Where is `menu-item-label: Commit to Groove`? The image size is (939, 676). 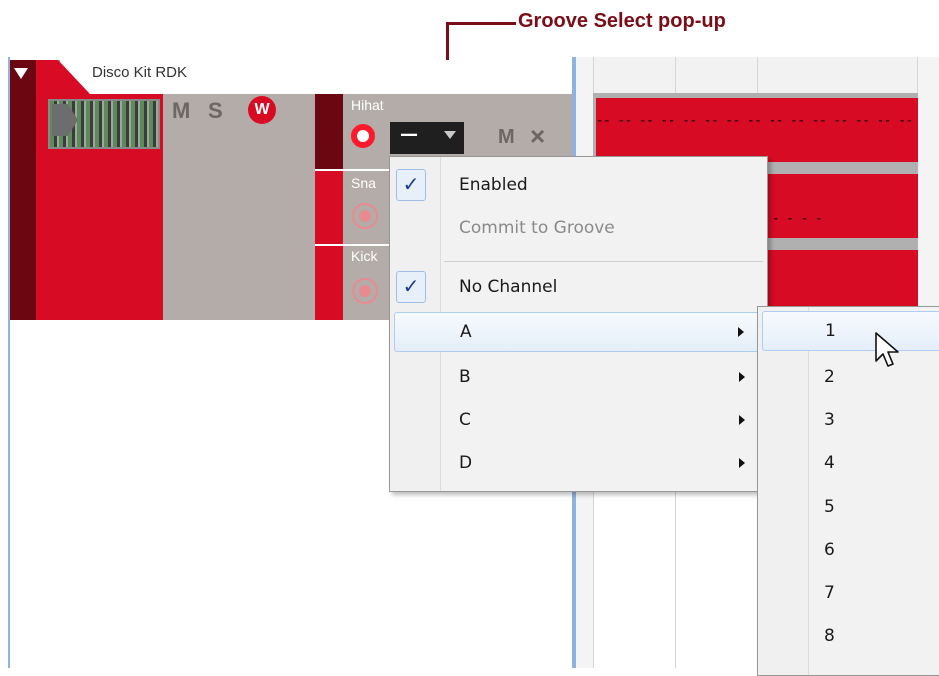
menu-item-label: Commit to Groove is located at coordinates (537, 228).